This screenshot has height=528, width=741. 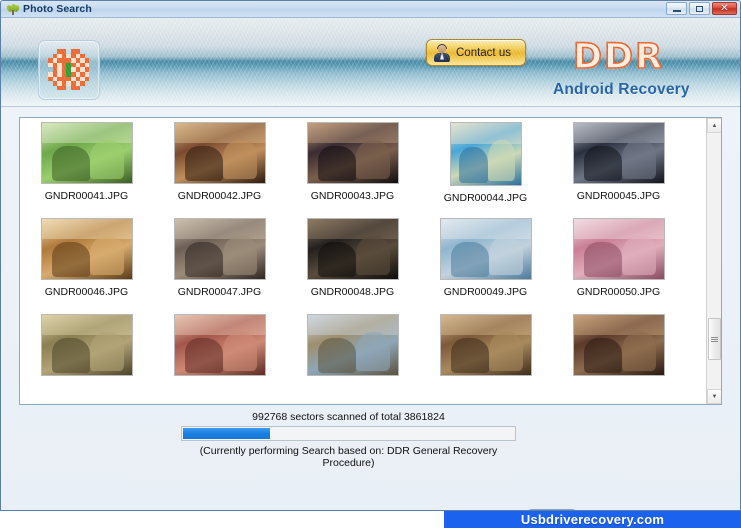 What do you see at coordinates (370, 519) in the screenshot?
I see `footer: Usbdriverecovery.com` at bounding box center [370, 519].